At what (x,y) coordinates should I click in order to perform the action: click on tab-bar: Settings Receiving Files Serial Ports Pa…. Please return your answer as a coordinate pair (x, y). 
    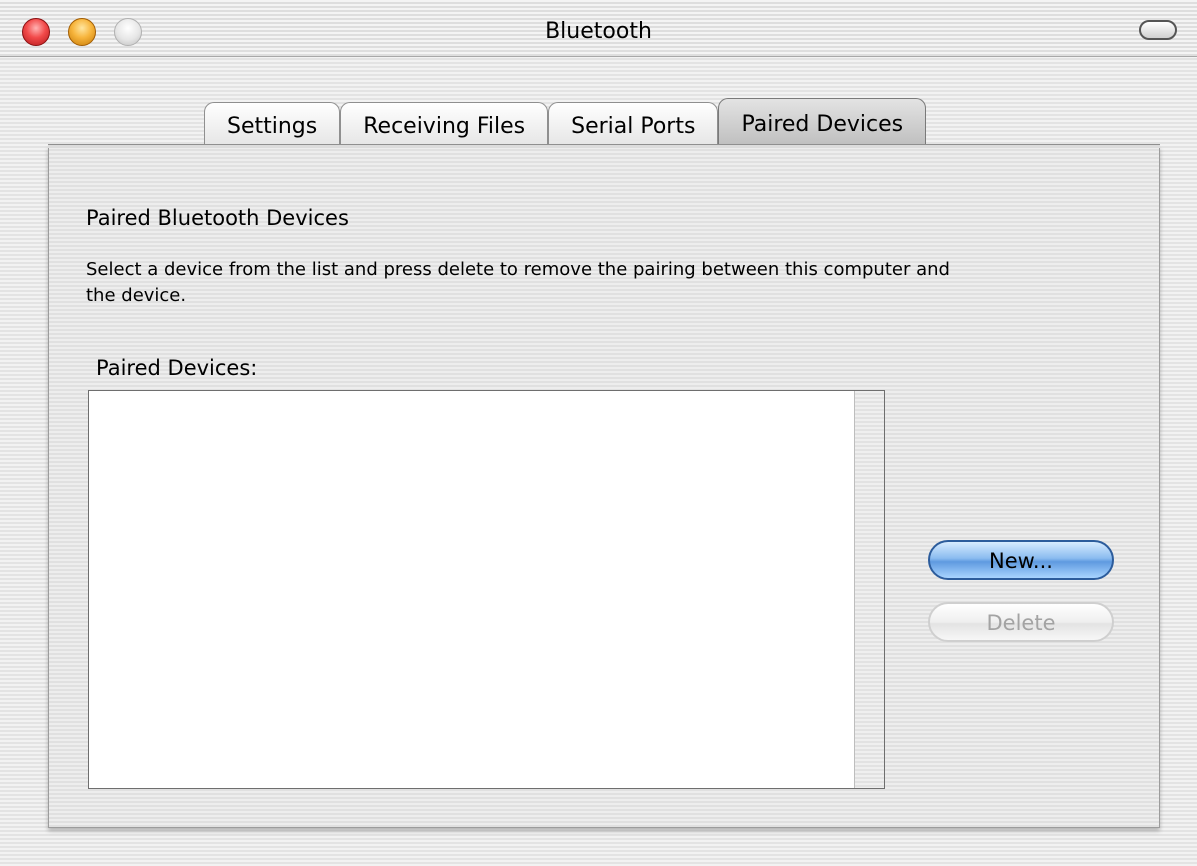
    Looking at the image, I should click on (565, 123).